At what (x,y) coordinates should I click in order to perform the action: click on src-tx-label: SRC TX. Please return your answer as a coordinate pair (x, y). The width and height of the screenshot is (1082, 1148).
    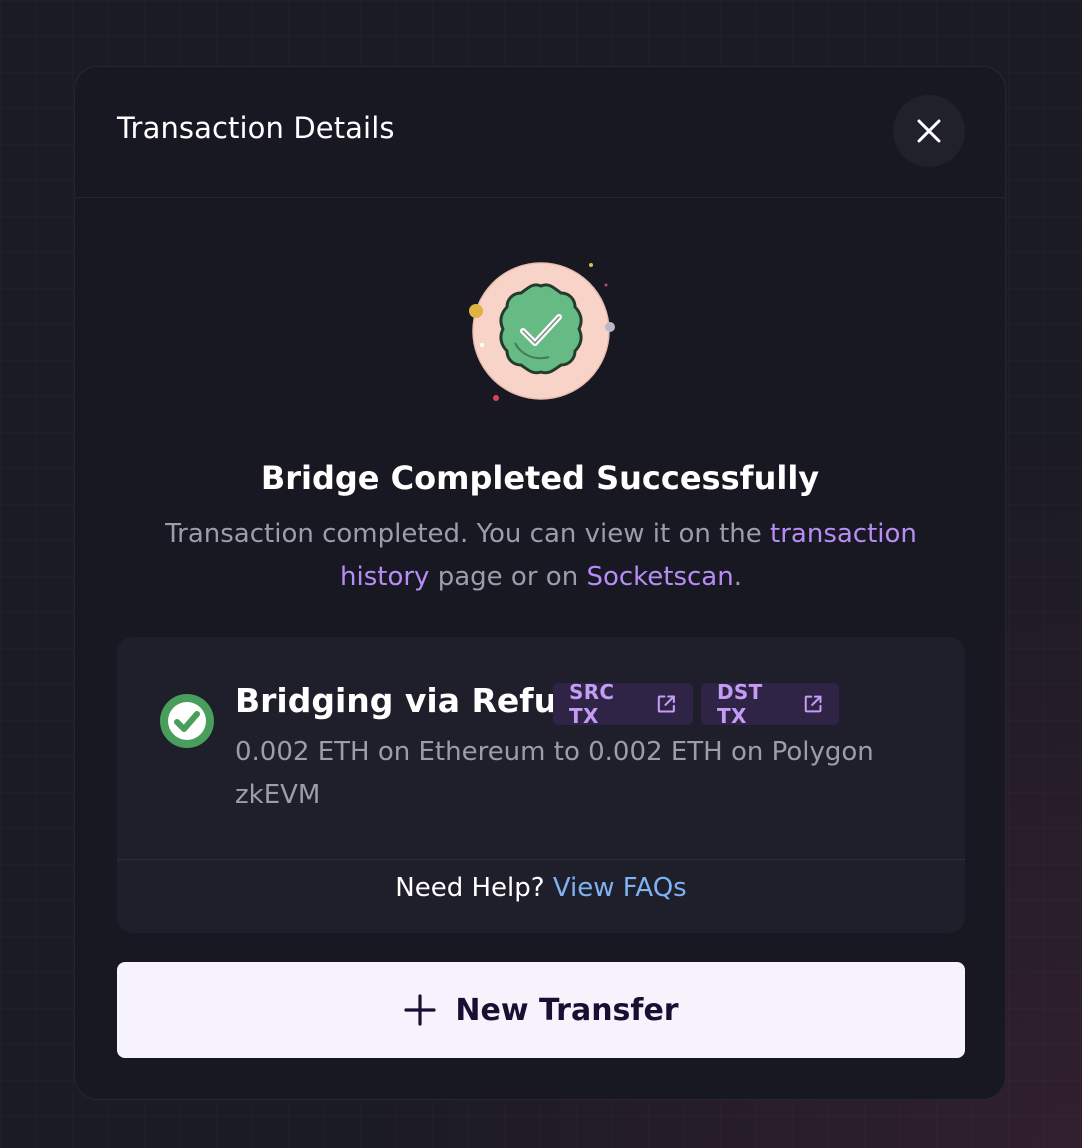
    Looking at the image, I should click on (592, 704).